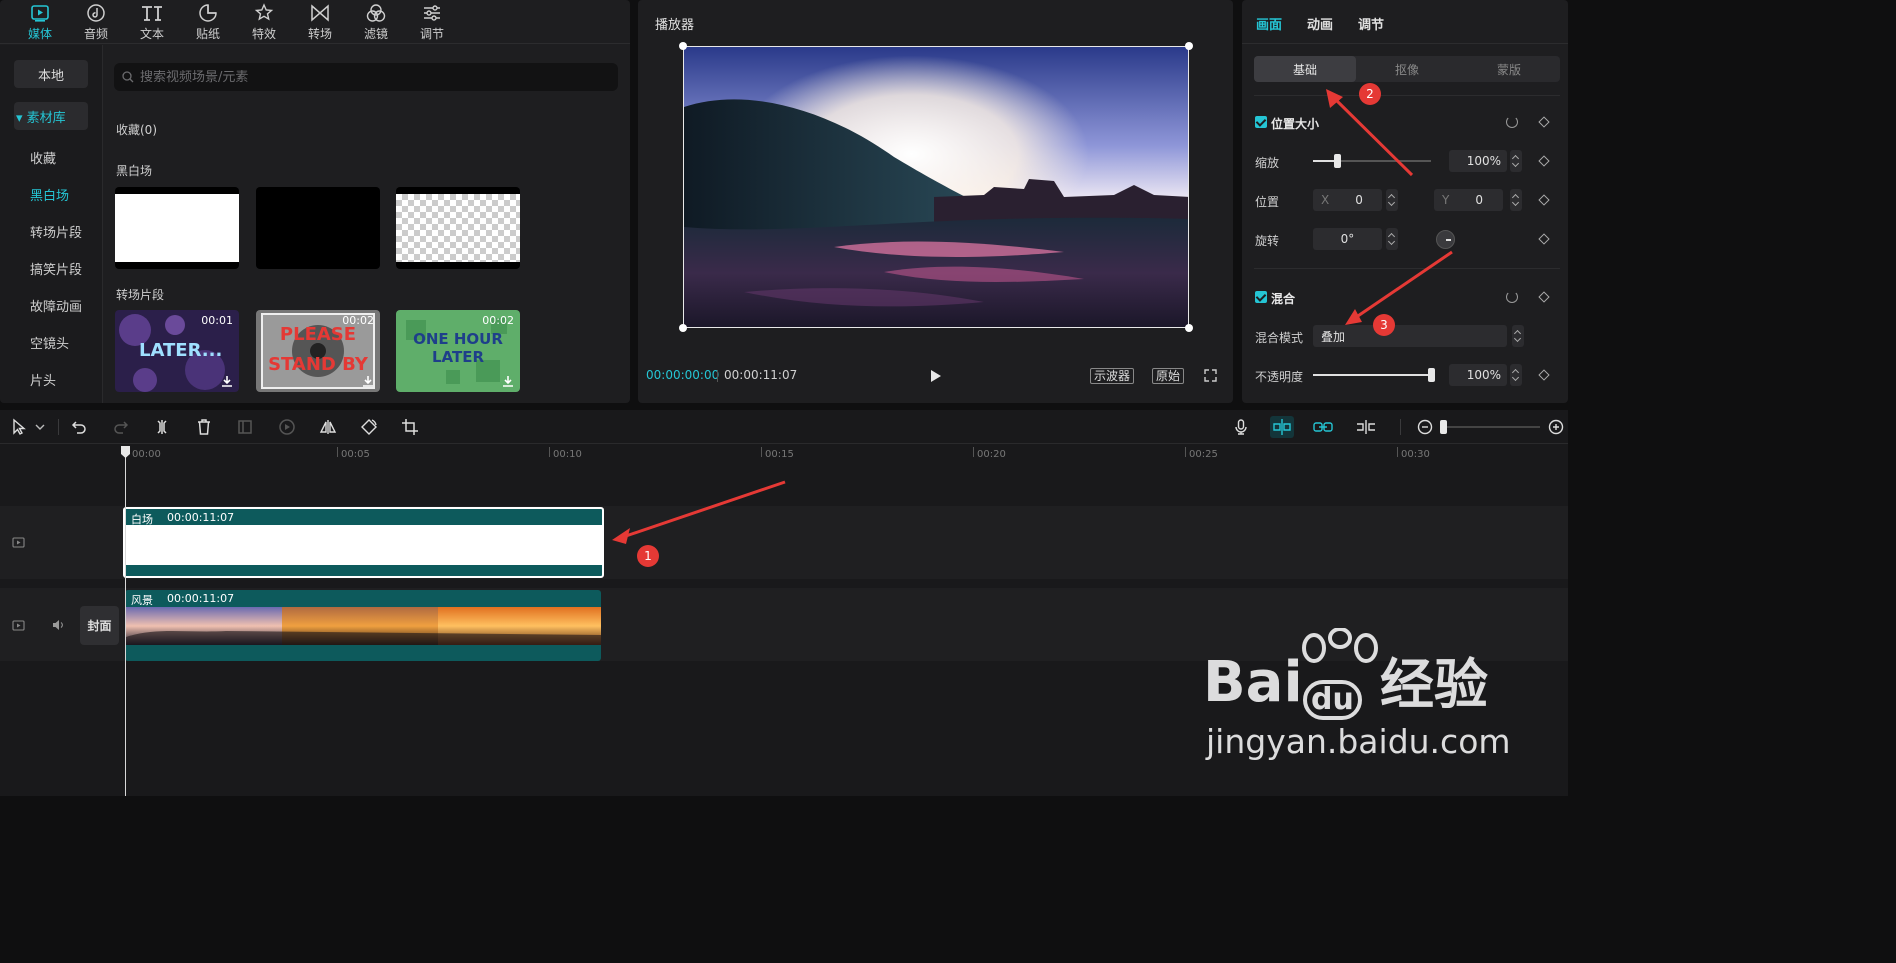  What do you see at coordinates (648, 556) in the screenshot?
I see `annotation-badge: 1` at bounding box center [648, 556].